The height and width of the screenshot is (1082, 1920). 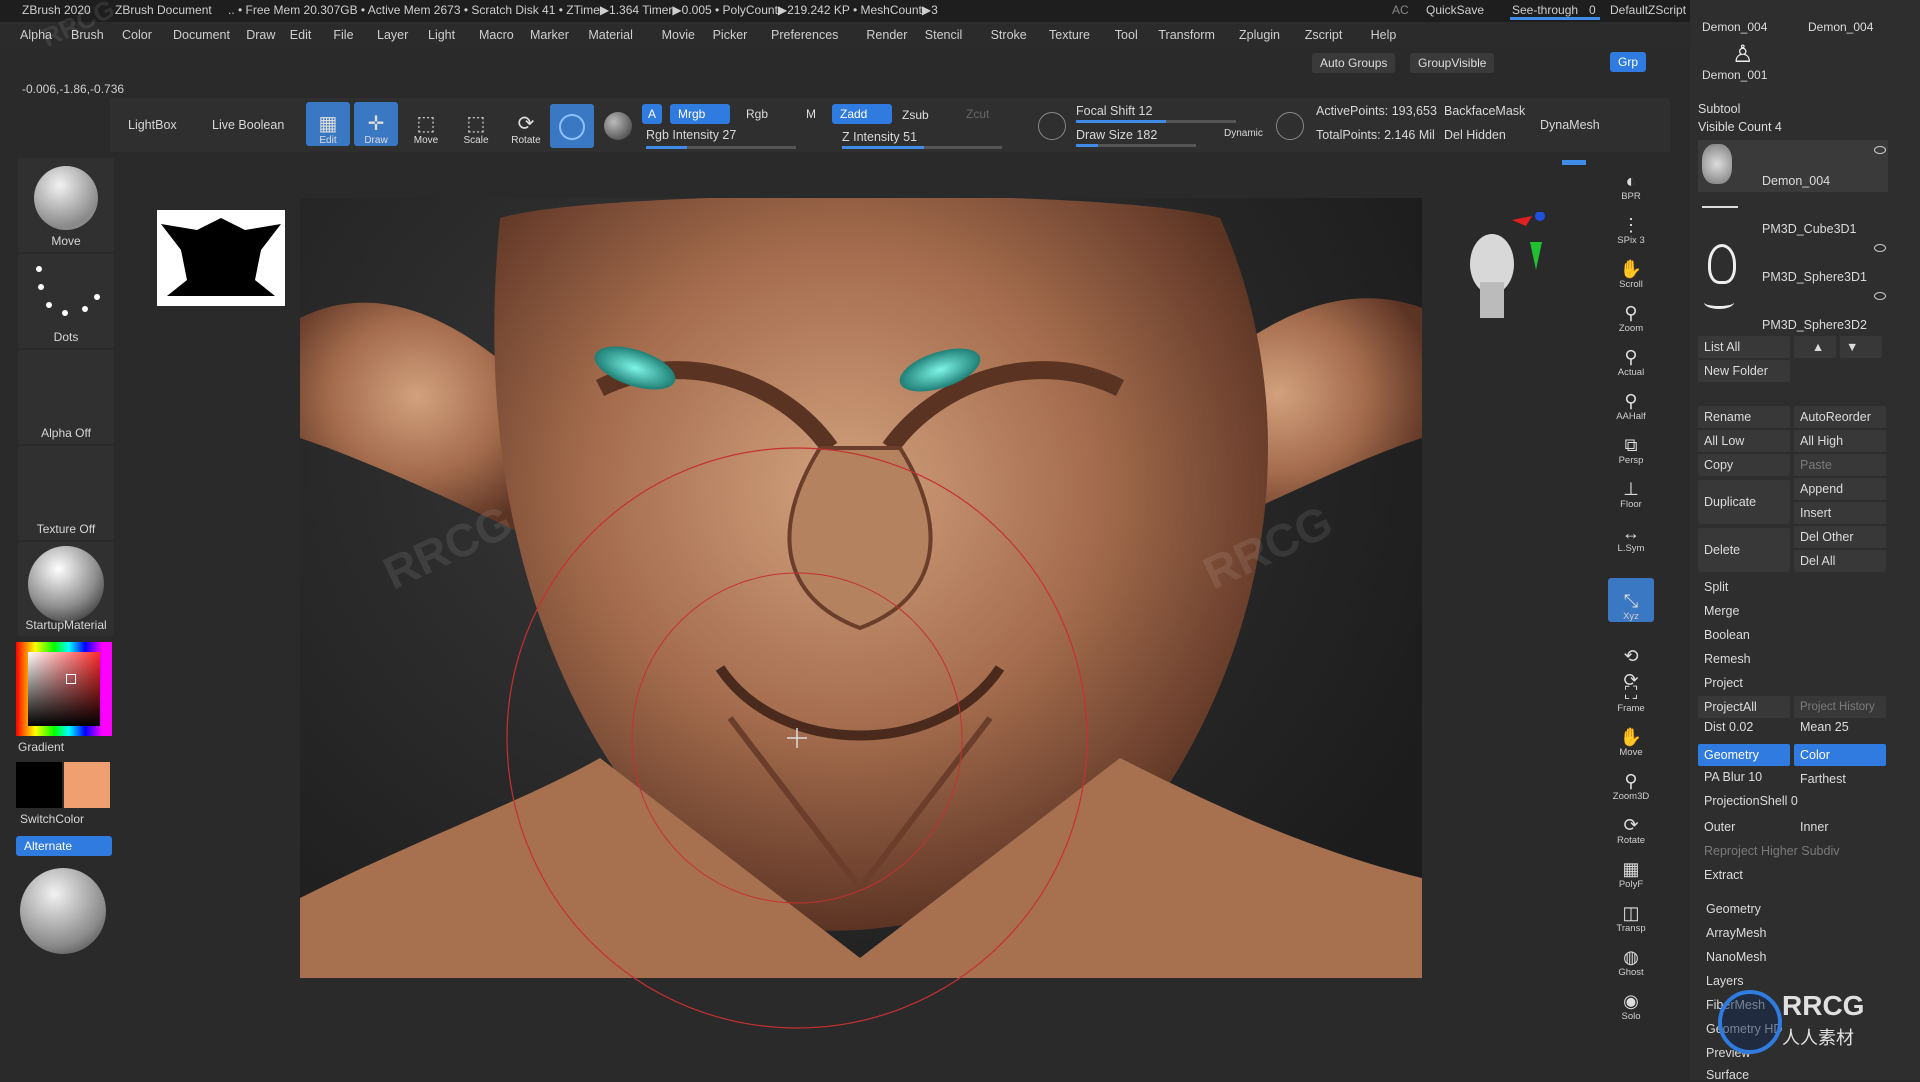 I want to click on inner-toggle: Inner, so click(x=1814, y=827).